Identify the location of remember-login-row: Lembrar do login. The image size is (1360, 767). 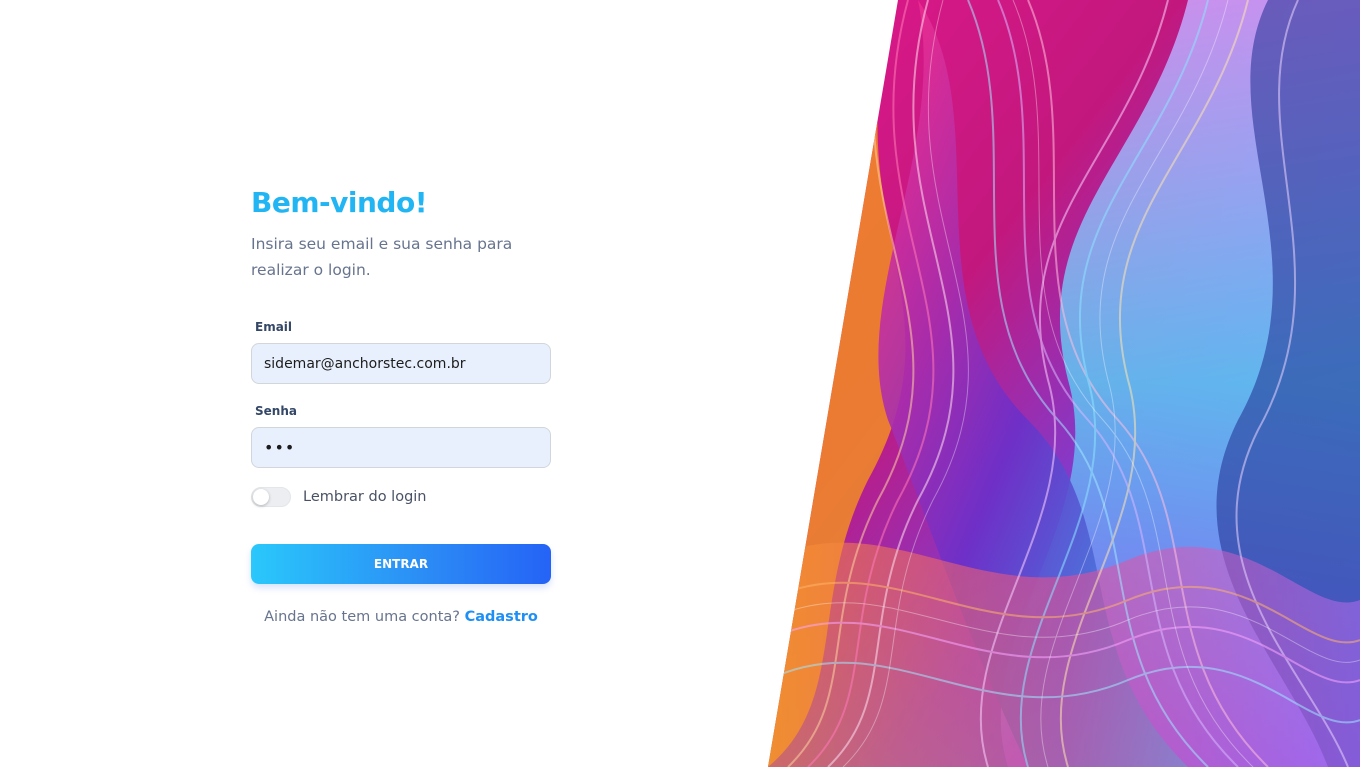
(401, 497).